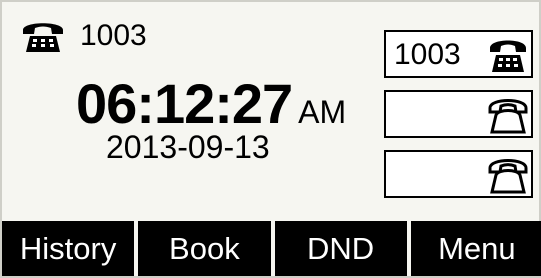  I want to click on history-softkey: History, so click(68, 248).